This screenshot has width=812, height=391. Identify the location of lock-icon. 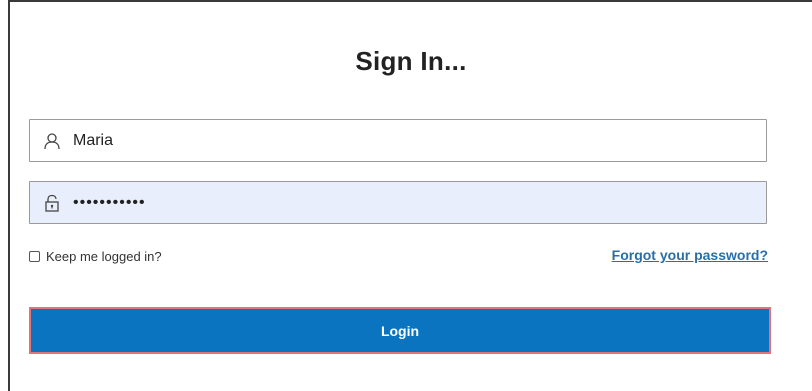
(52, 203).